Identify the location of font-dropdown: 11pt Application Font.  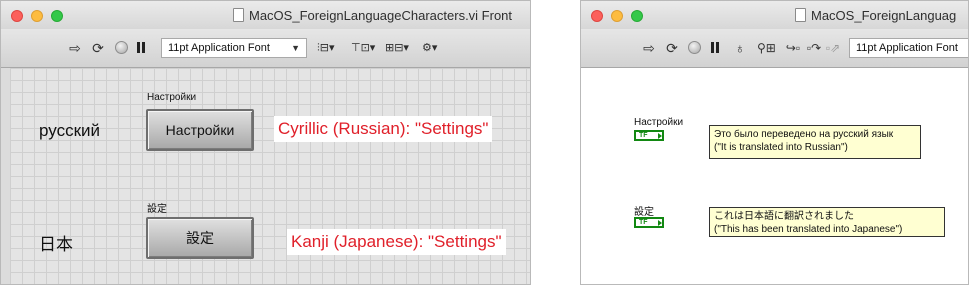
(908, 48).